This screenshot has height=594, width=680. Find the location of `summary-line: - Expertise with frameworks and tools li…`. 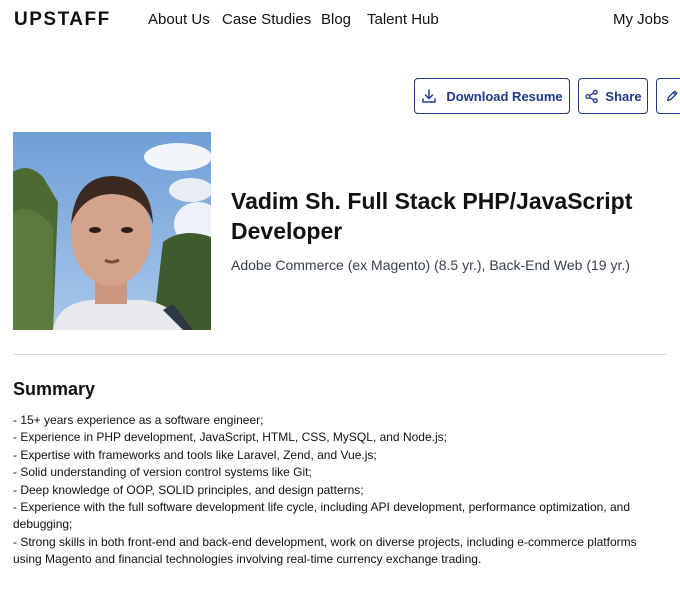

summary-line: - Expertise with frameworks and tools li… is located at coordinates (195, 454).